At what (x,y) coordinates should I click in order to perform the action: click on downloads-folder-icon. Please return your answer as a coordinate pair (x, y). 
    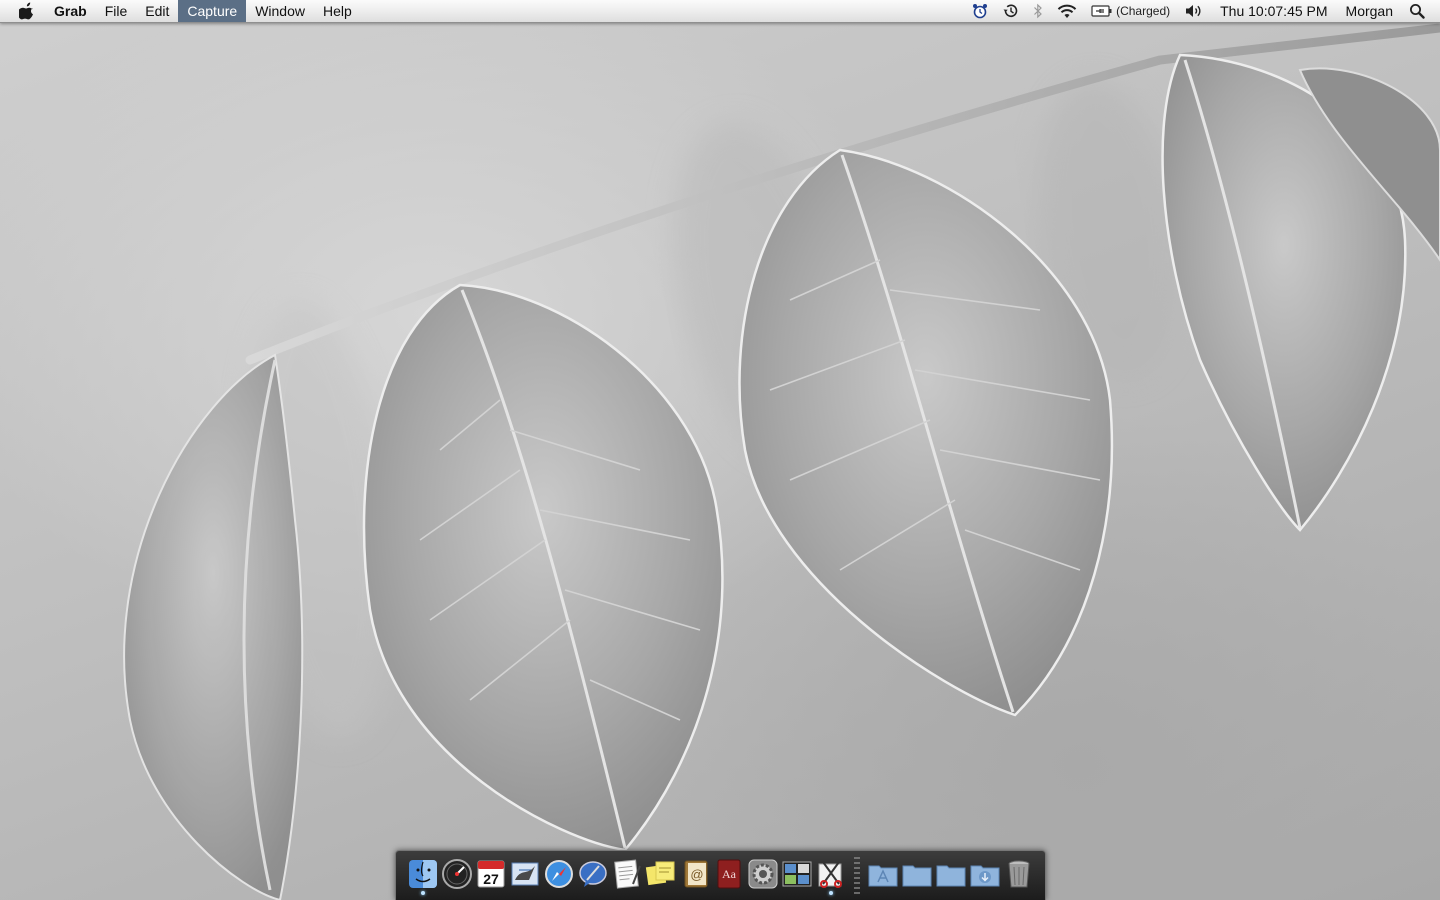
    Looking at the image, I should click on (985, 875).